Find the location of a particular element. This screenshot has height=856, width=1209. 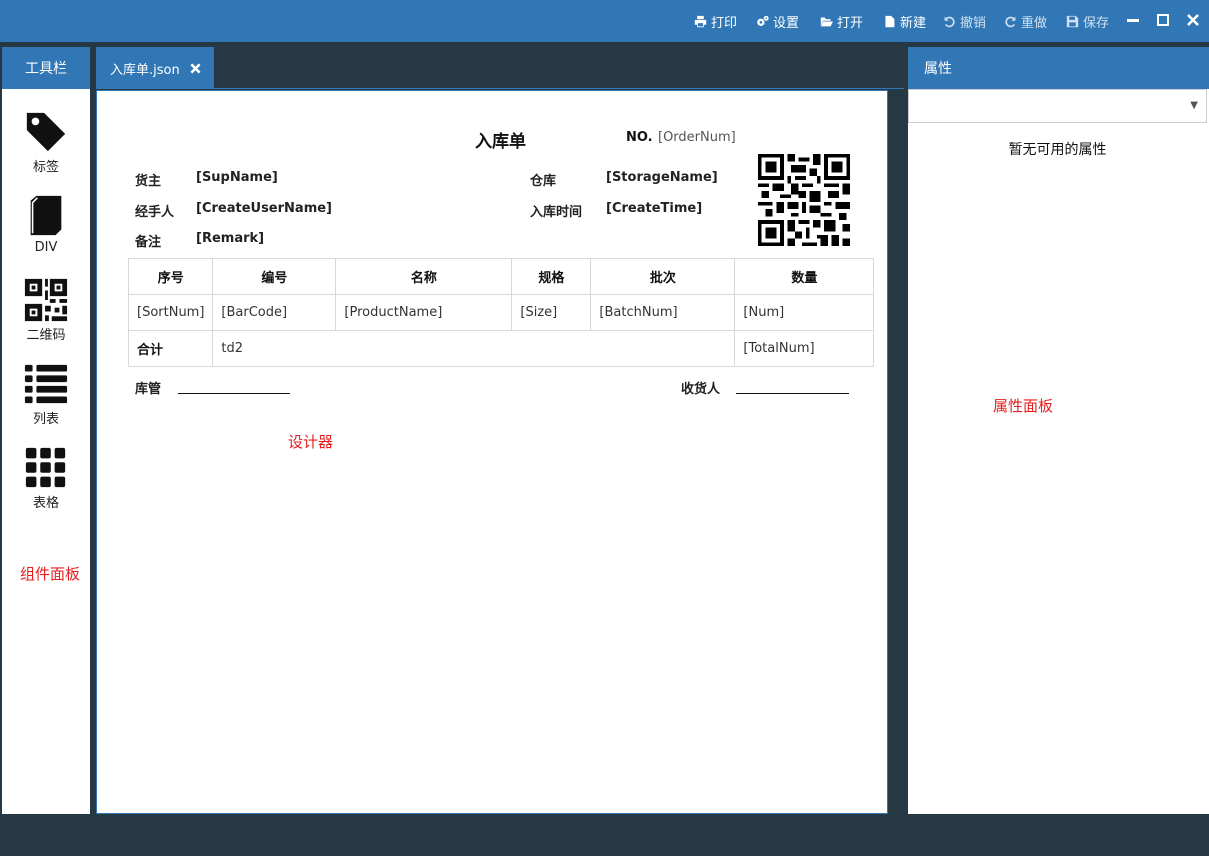

doc-title: 入库单 is located at coordinates (500, 139).